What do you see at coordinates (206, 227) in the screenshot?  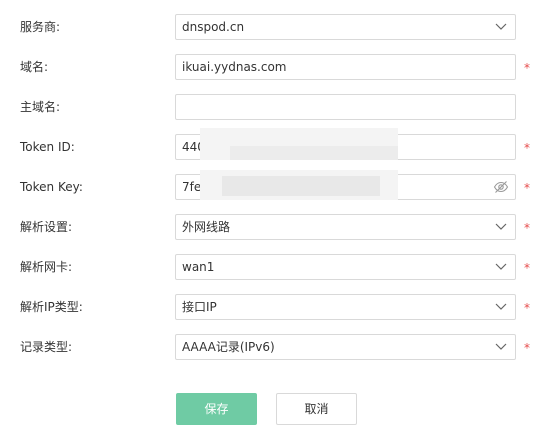 I see `resolve-setting-value: 外网线路` at bounding box center [206, 227].